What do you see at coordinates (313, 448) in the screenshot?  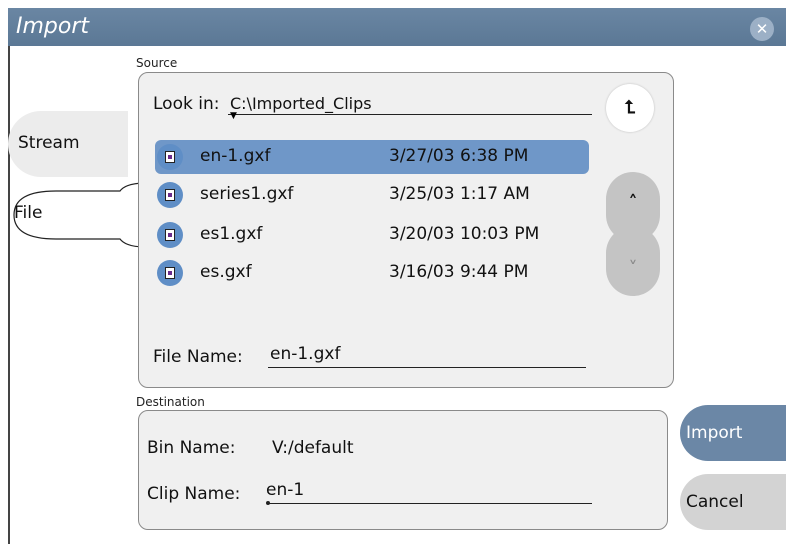 I see `bin-name-value: V:/default` at bounding box center [313, 448].